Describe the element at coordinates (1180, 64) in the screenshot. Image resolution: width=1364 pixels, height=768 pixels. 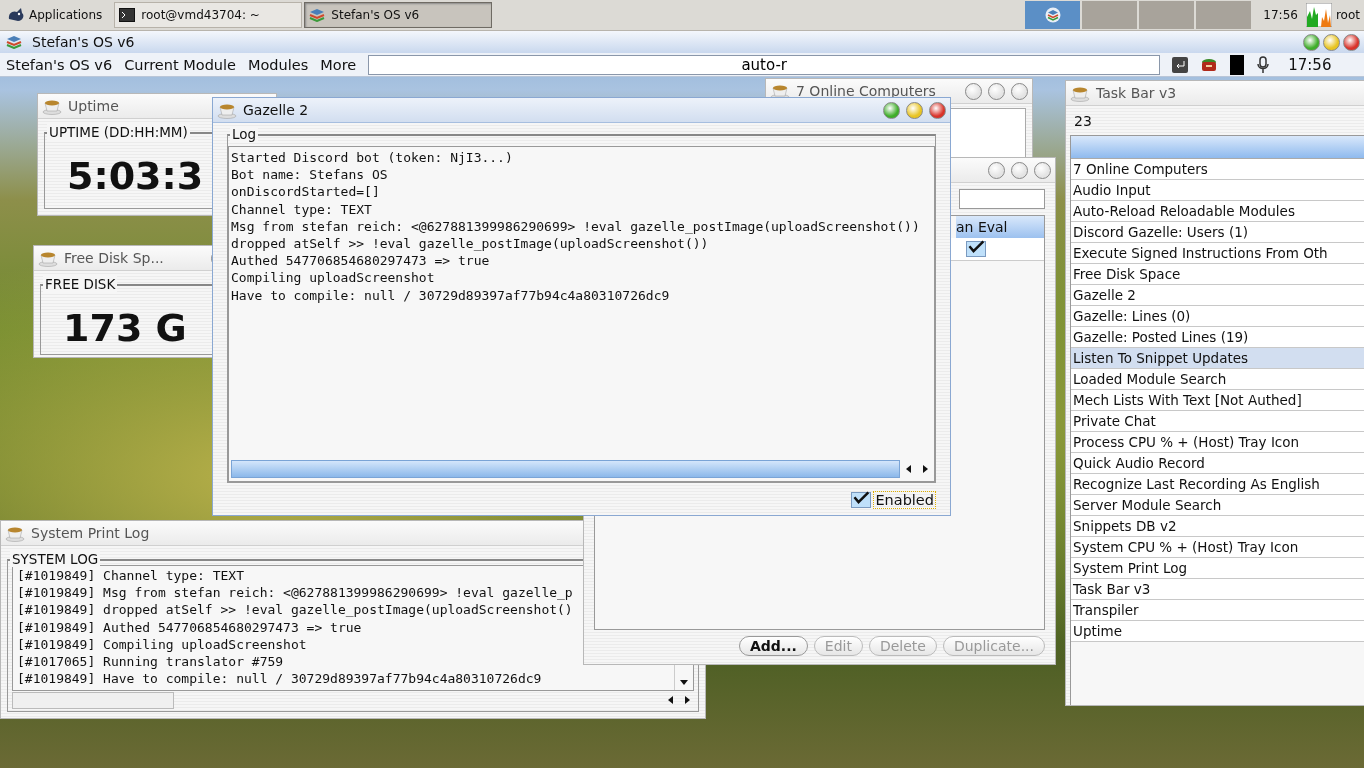
I see `return-key-icon` at that location.